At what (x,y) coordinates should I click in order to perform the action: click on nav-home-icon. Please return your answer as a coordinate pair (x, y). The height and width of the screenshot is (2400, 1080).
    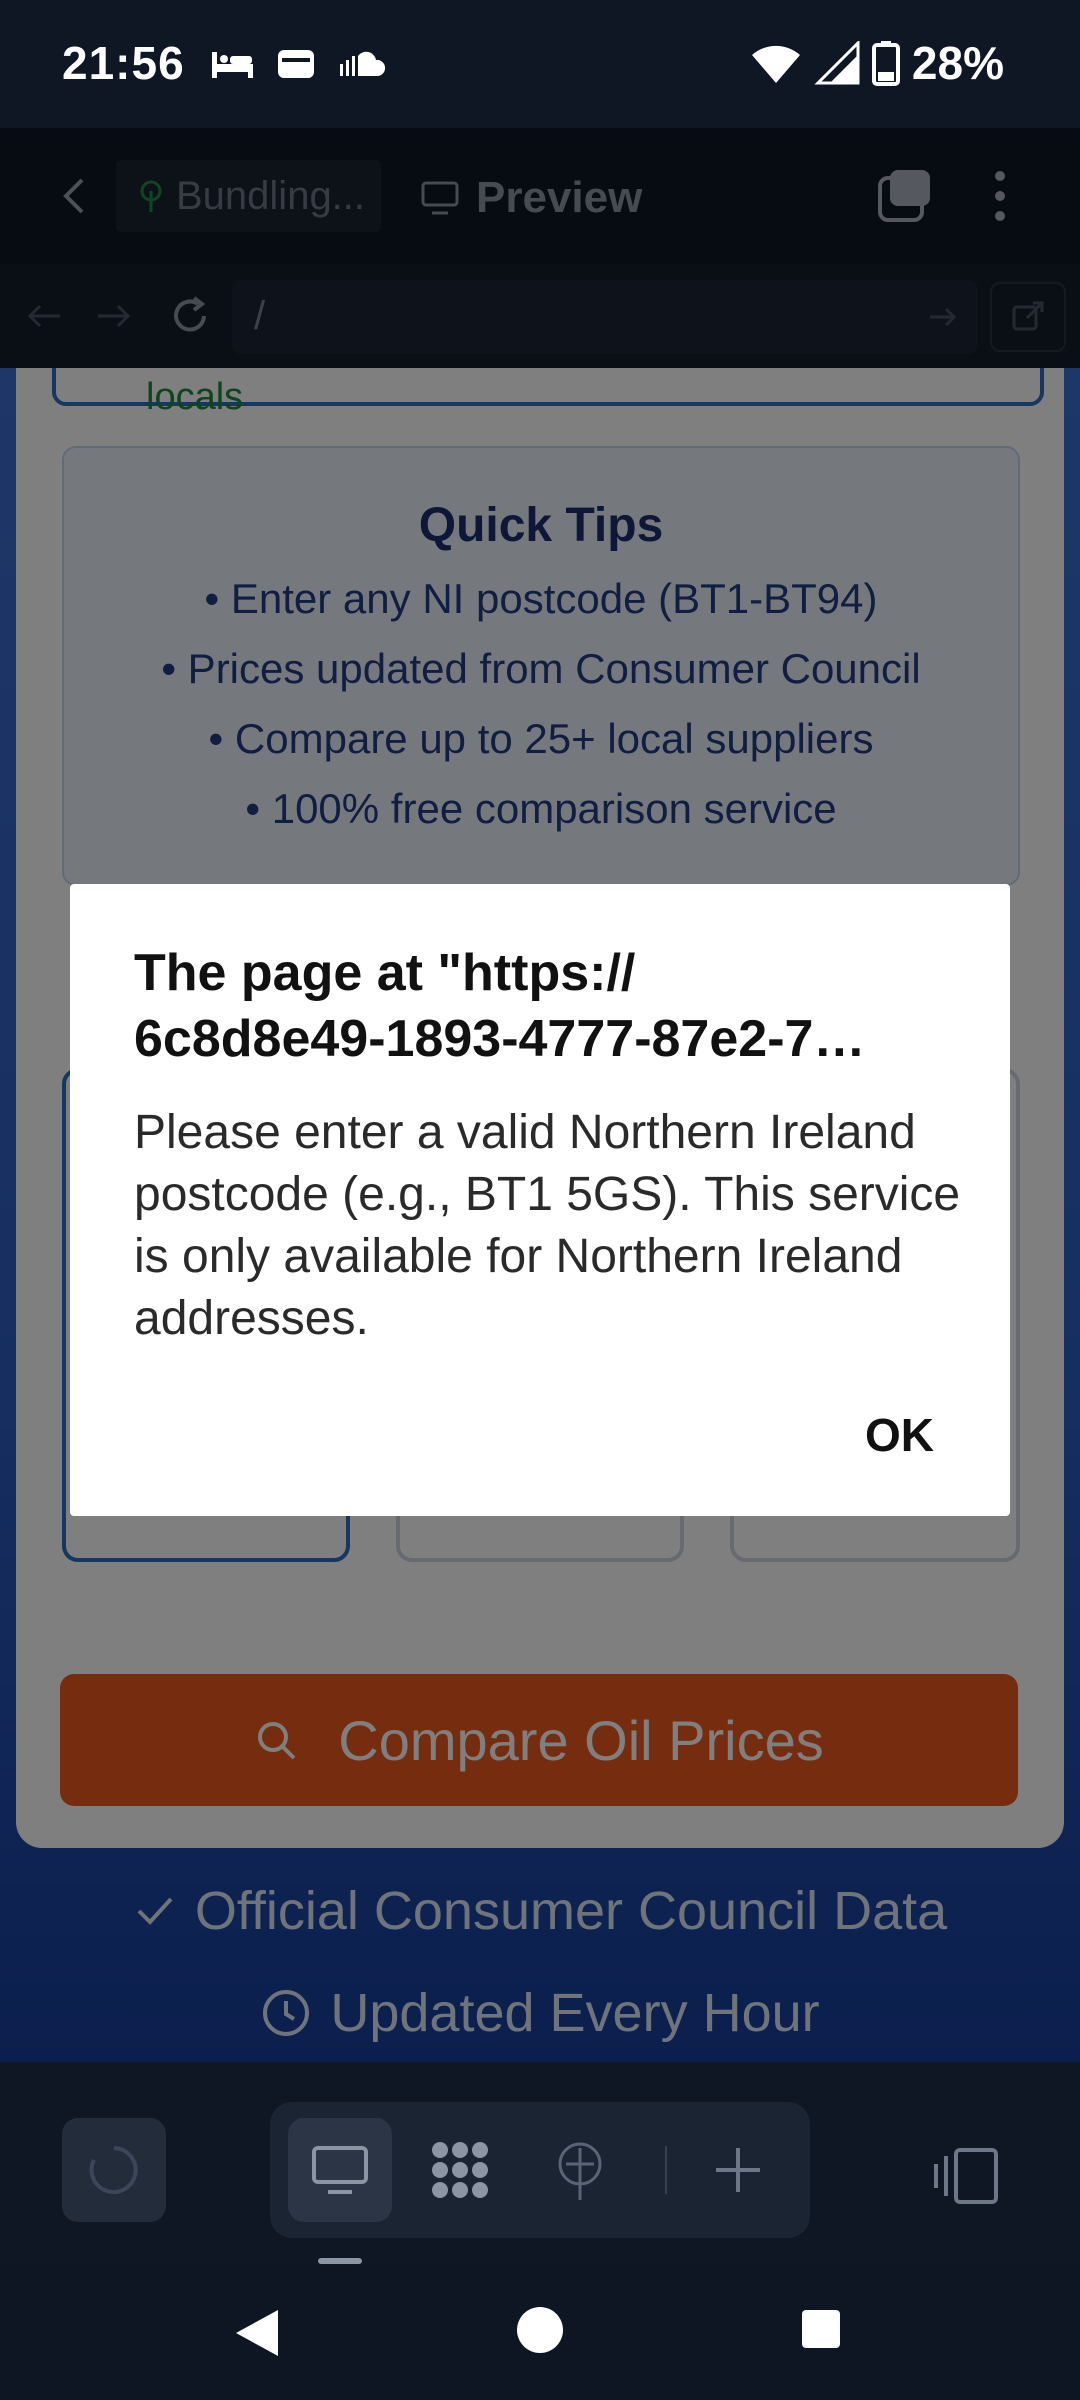
    Looking at the image, I should click on (540, 2330).